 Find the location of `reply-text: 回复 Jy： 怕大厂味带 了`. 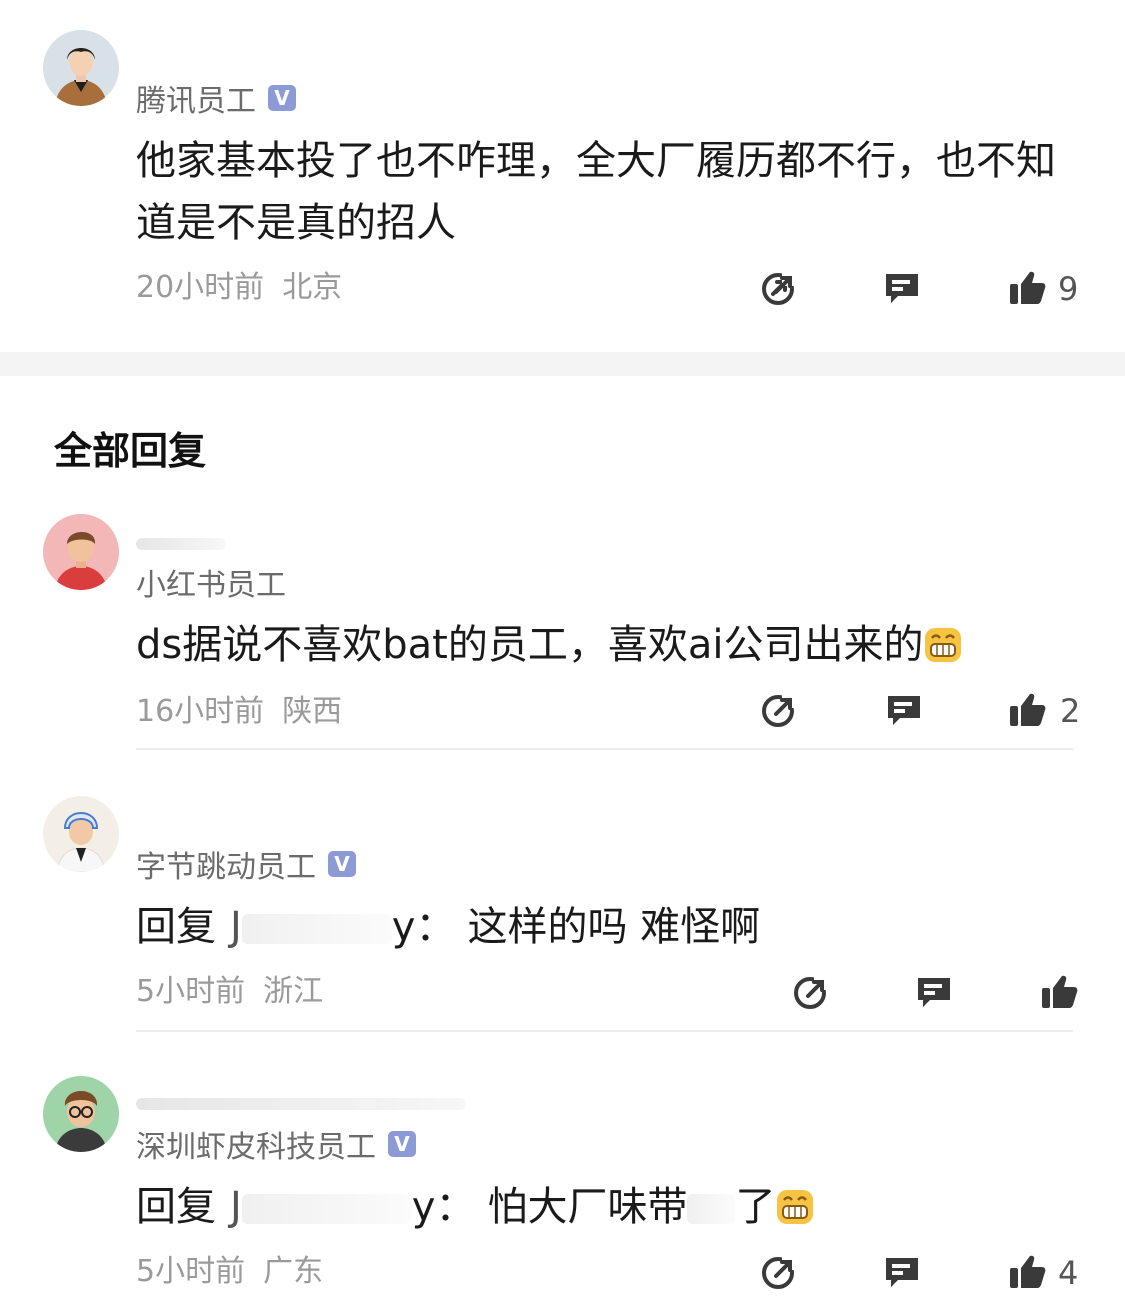

reply-text: 回复 Jy： 怕大厂味带 了 is located at coordinates (475, 1207).